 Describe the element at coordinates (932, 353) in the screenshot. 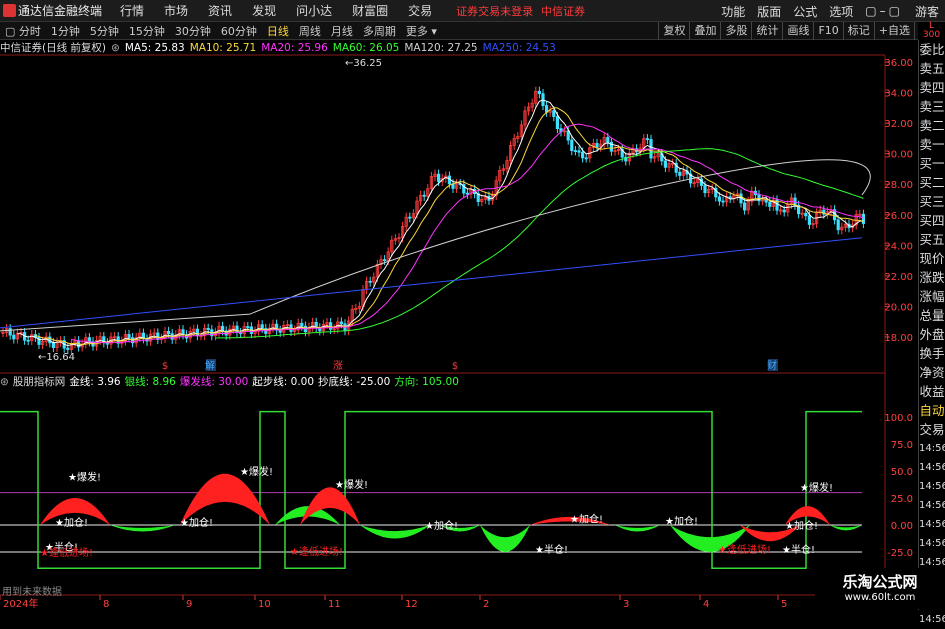

I see `side-item: 换手` at that location.